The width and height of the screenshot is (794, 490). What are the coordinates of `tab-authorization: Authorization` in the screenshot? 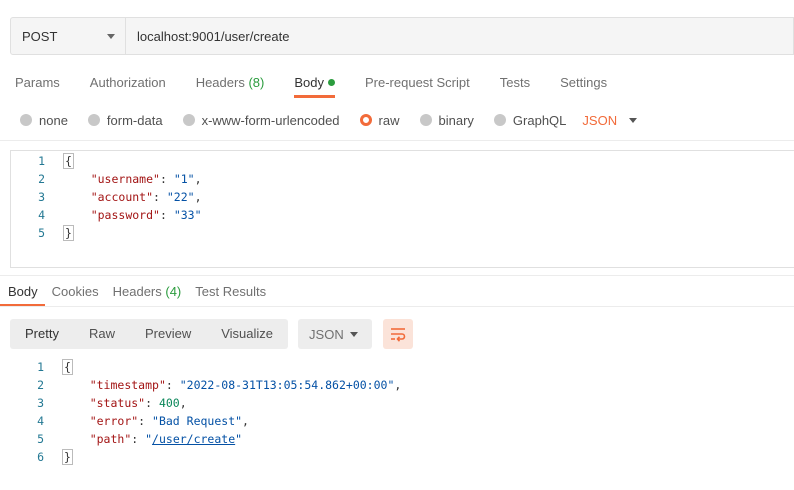 It's located at (128, 83).